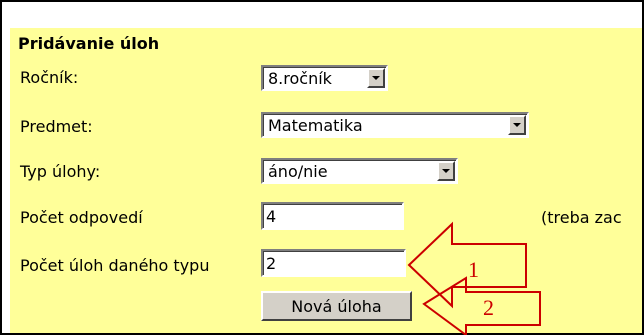  I want to click on arrow-1-number: 1, so click(473, 269).